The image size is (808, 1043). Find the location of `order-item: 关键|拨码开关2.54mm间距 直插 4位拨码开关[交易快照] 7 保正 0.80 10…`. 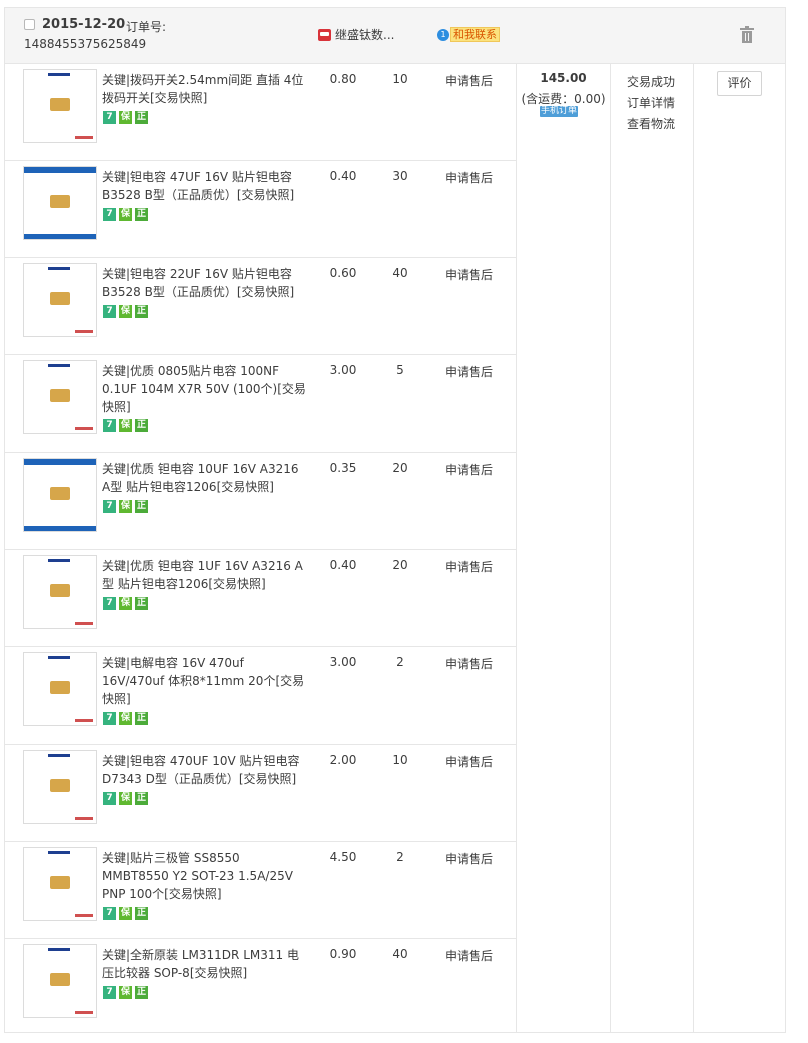

order-item: 关键|拨码开关2.54mm间距 直插 4位拨码开关[交易快照] 7 保正 0.80 10… is located at coordinates (260, 112).